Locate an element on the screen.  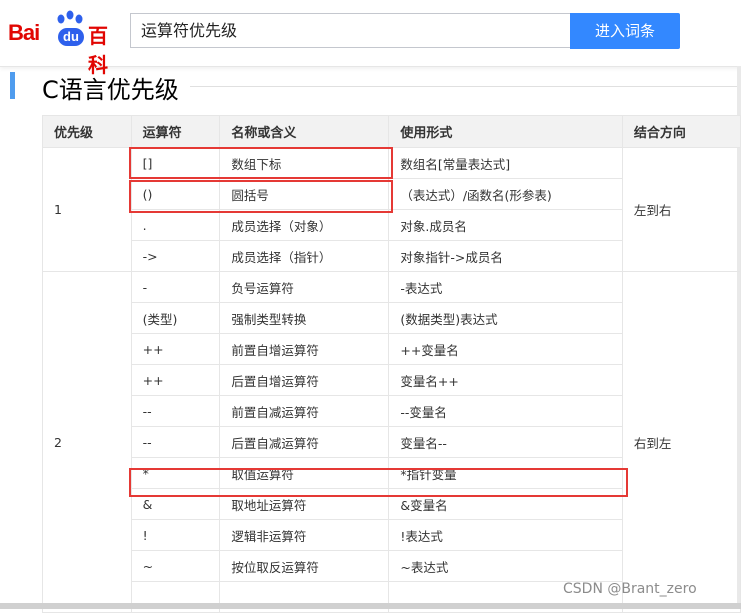
header-usage: 使用形式 is located at coordinates (505, 131).